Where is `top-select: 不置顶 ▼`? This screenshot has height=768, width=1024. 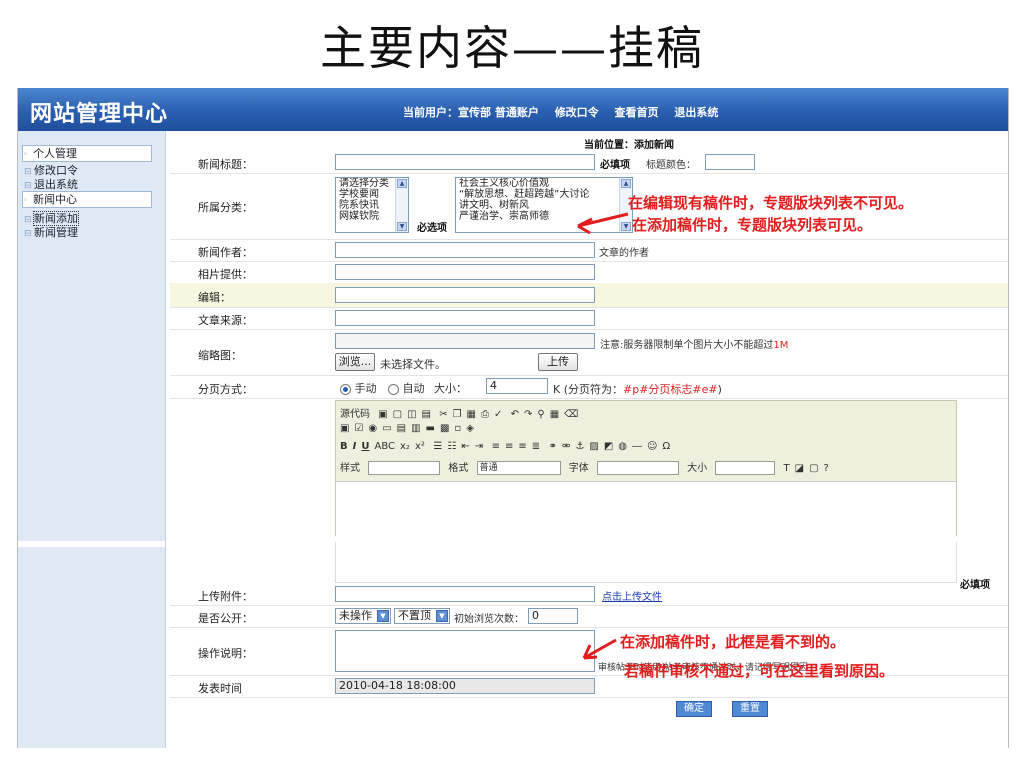
top-select: 不置顶 ▼ is located at coordinates (422, 616).